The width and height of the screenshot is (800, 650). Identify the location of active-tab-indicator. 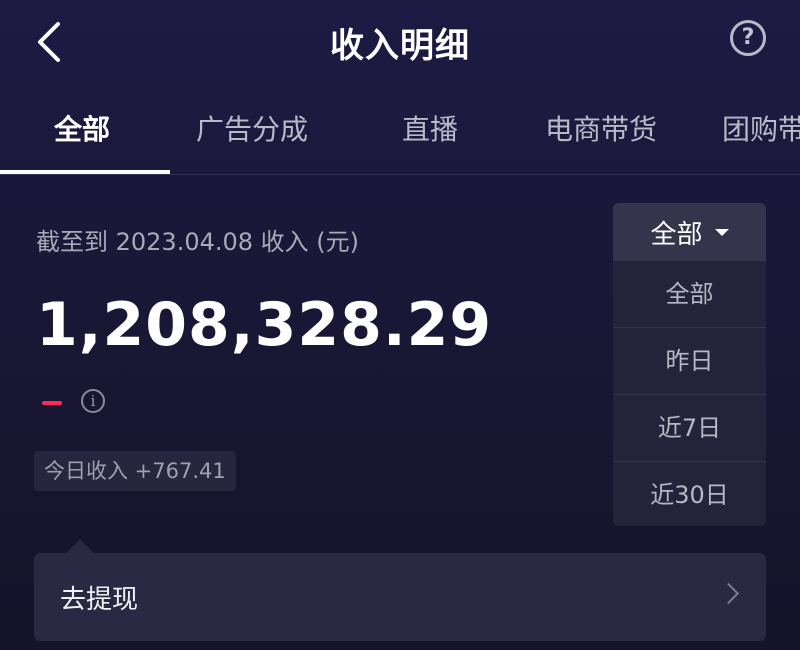
(85, 172).